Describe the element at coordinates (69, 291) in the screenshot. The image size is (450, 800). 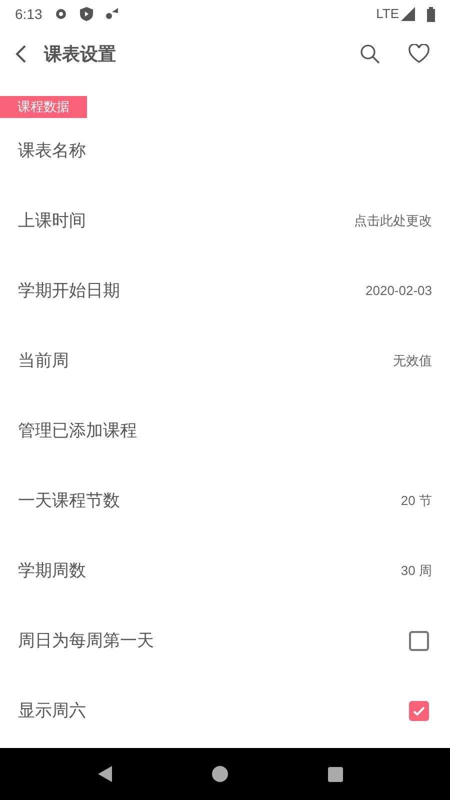
I see `row-label: 学期开始日期` at that location.